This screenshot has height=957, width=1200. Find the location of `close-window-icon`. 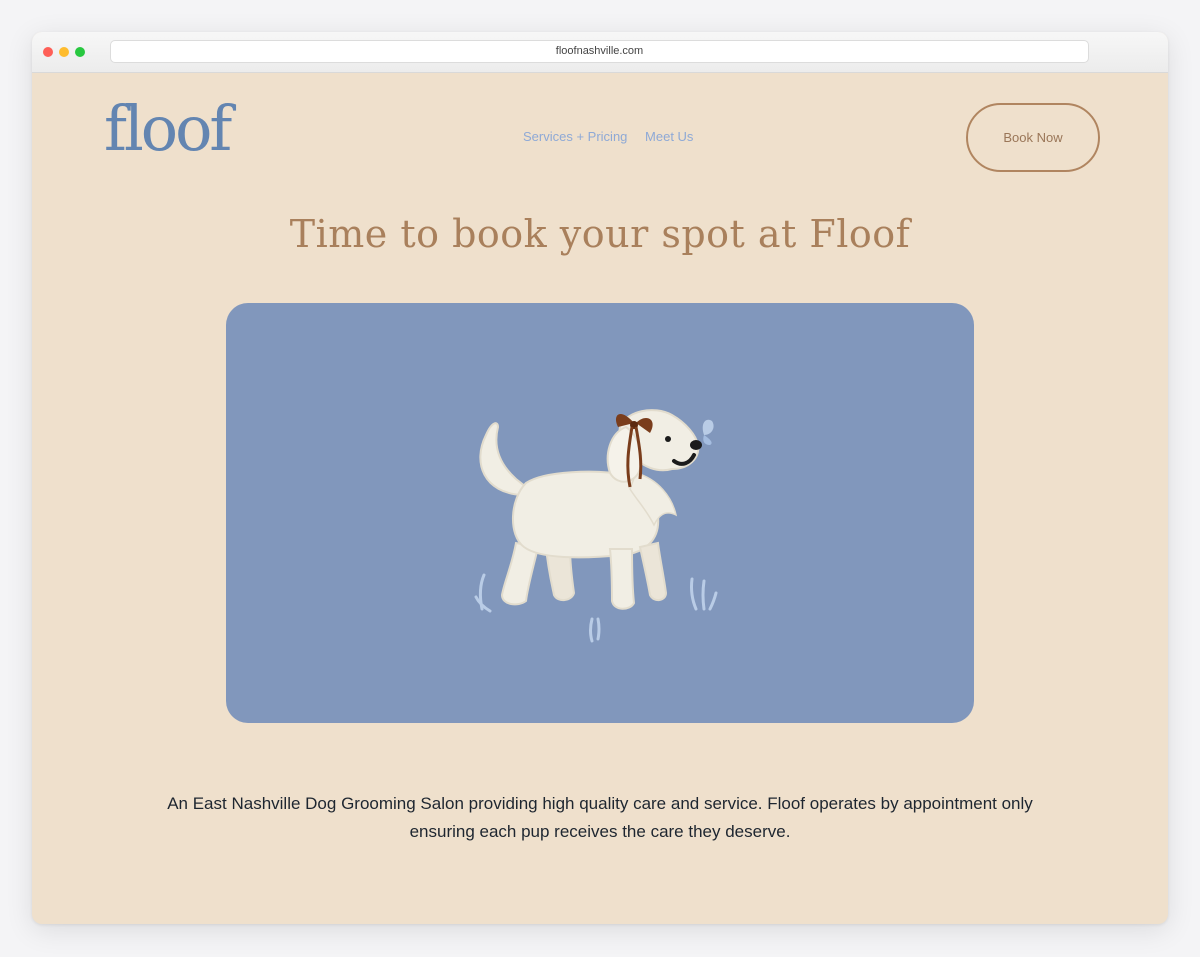

close-window-icon is located at coordinates (48, 52).